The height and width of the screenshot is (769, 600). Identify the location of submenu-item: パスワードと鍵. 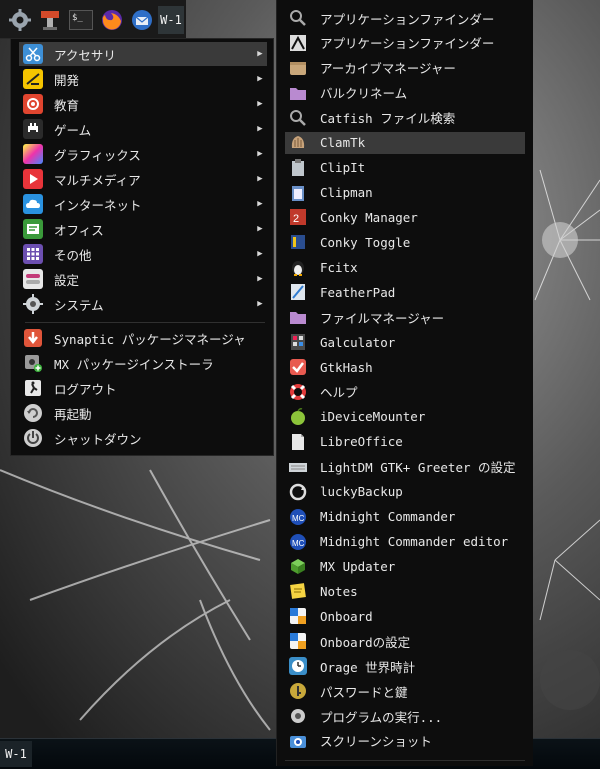
(405, 691).